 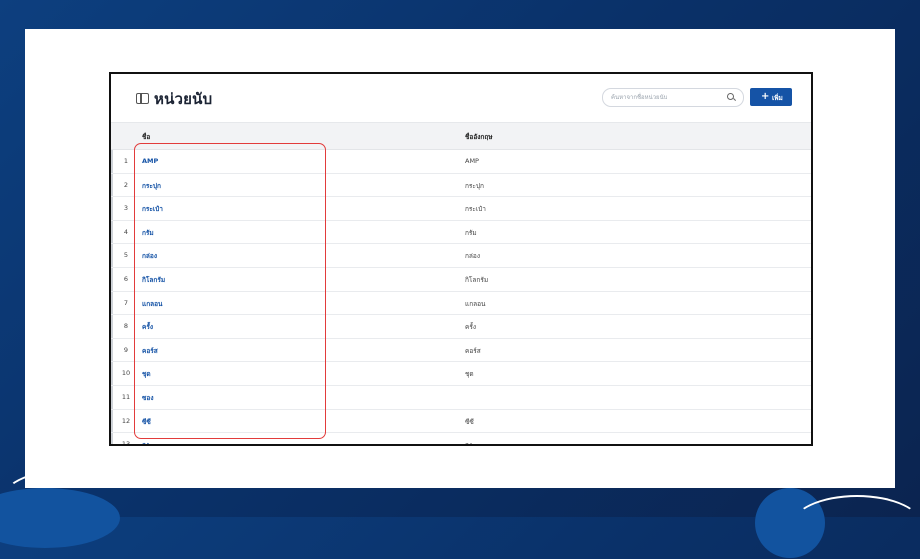 I want to click on unit-name-link: ซีซี, so click(x=146, y=422).